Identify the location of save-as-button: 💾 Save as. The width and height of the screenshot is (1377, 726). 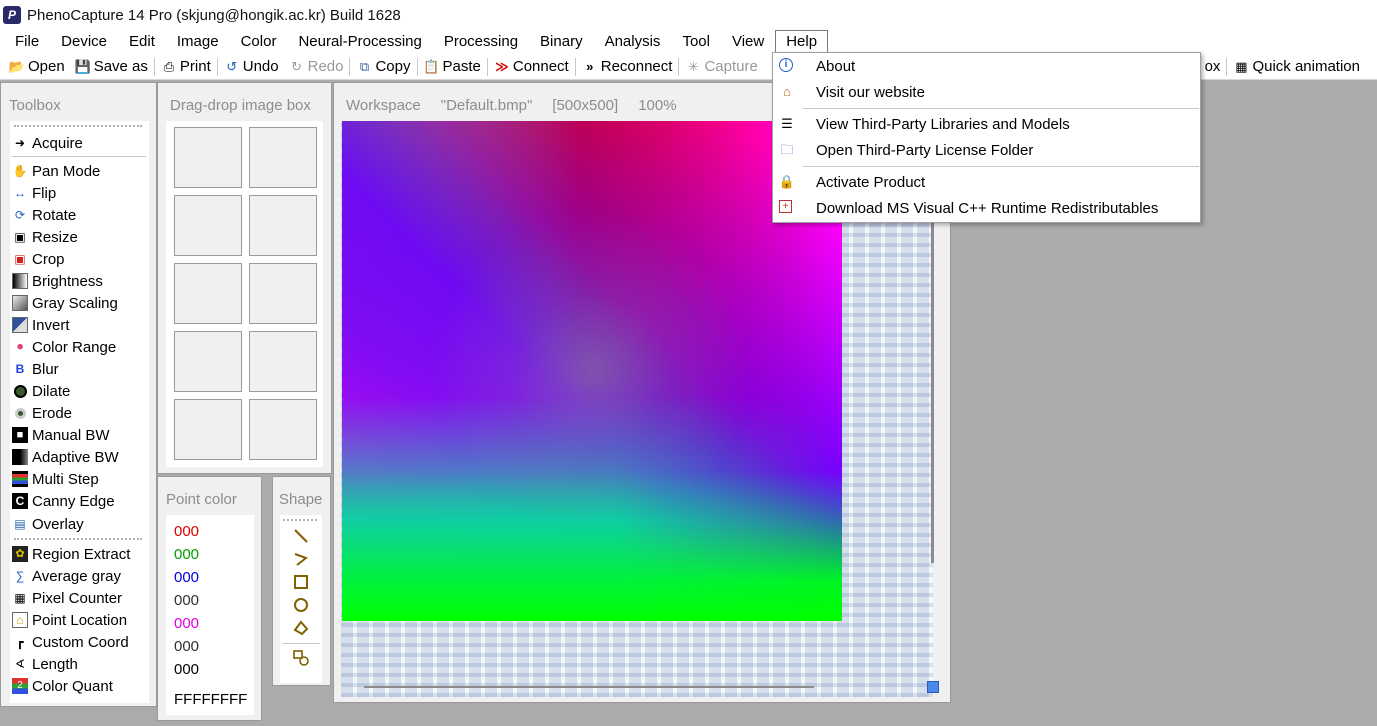
(111, 67).